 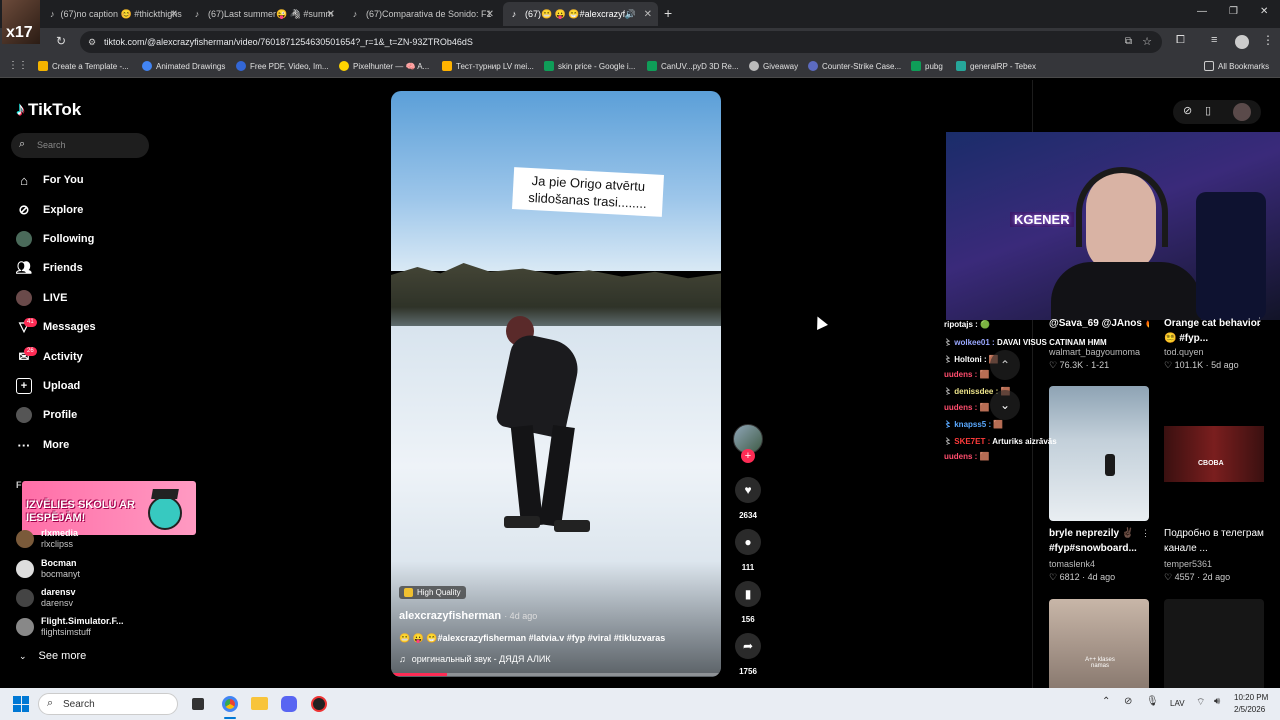 What do you see at coordinates (259, 703) in the screenshot?
I see `file-explorer-icon` at bounding box center [259, 703].